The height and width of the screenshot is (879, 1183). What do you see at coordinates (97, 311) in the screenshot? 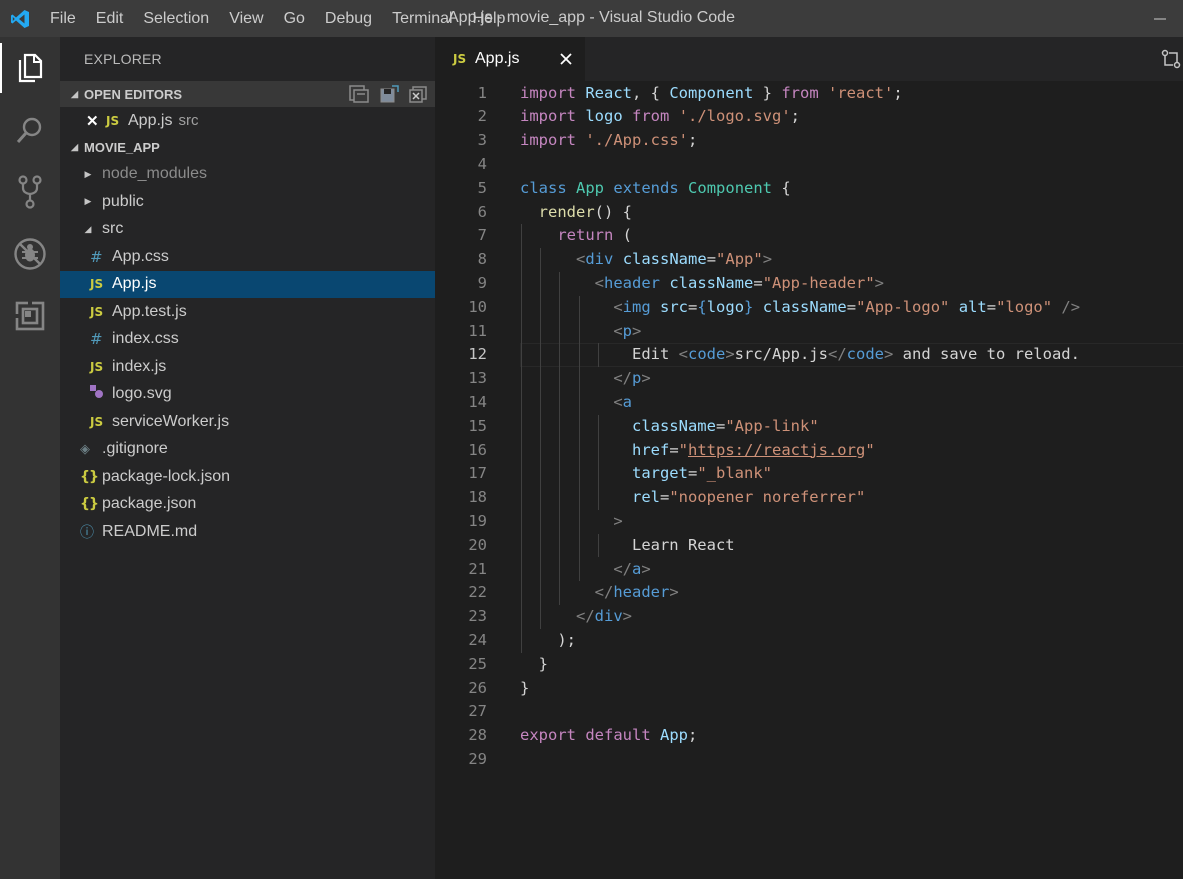
I see `js-file-icon: JS` at bounding box center [97, 311].